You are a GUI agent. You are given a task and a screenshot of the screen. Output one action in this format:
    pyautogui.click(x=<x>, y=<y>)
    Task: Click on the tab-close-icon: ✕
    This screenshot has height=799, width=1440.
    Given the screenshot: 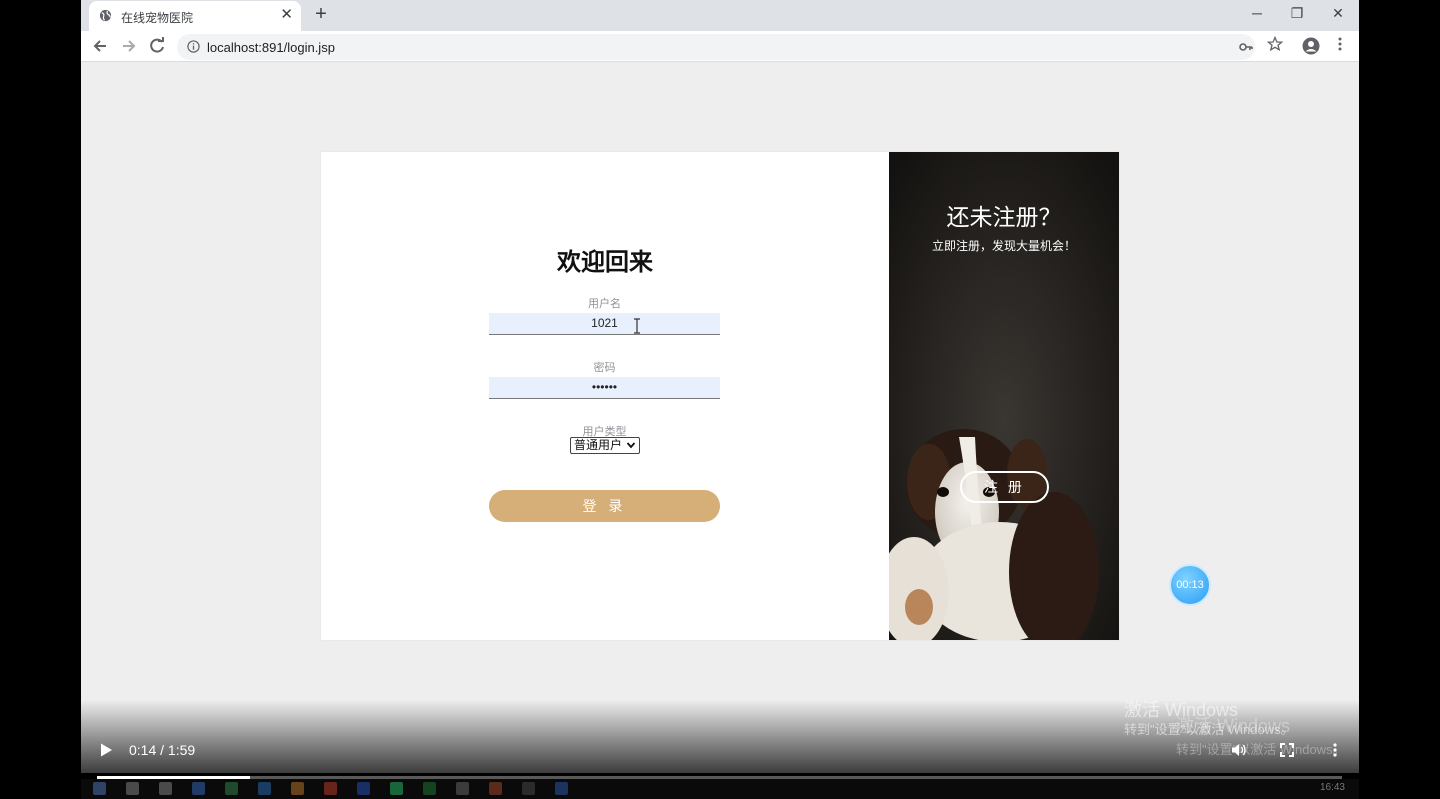 What is the action you would take?
    pyautogui.click(x=286, y=15)
    